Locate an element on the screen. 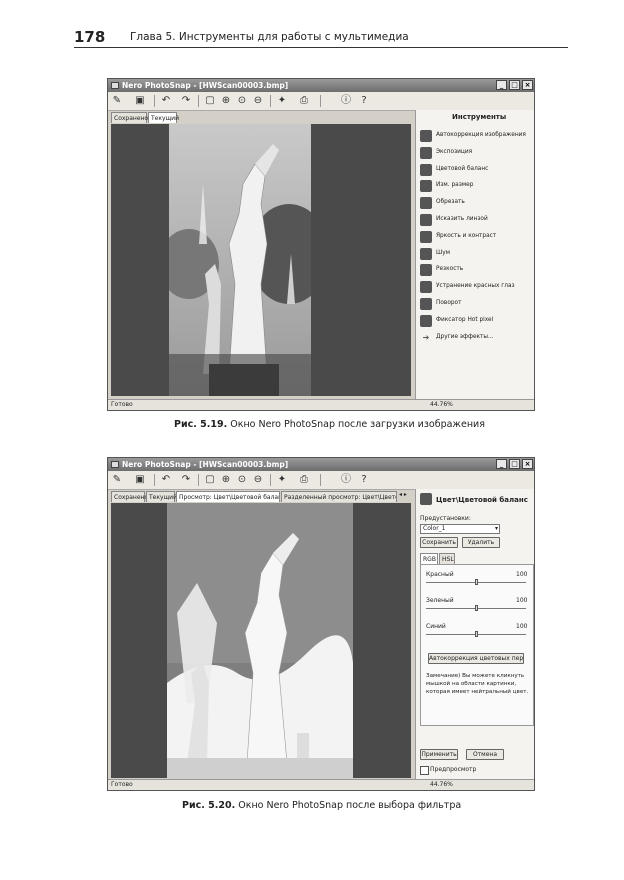 This screenshot has width=624, height=880. tab-split-preview: Разделенный просмотр: Цвет\Цветовой ба is located at coordinates (339, 496).